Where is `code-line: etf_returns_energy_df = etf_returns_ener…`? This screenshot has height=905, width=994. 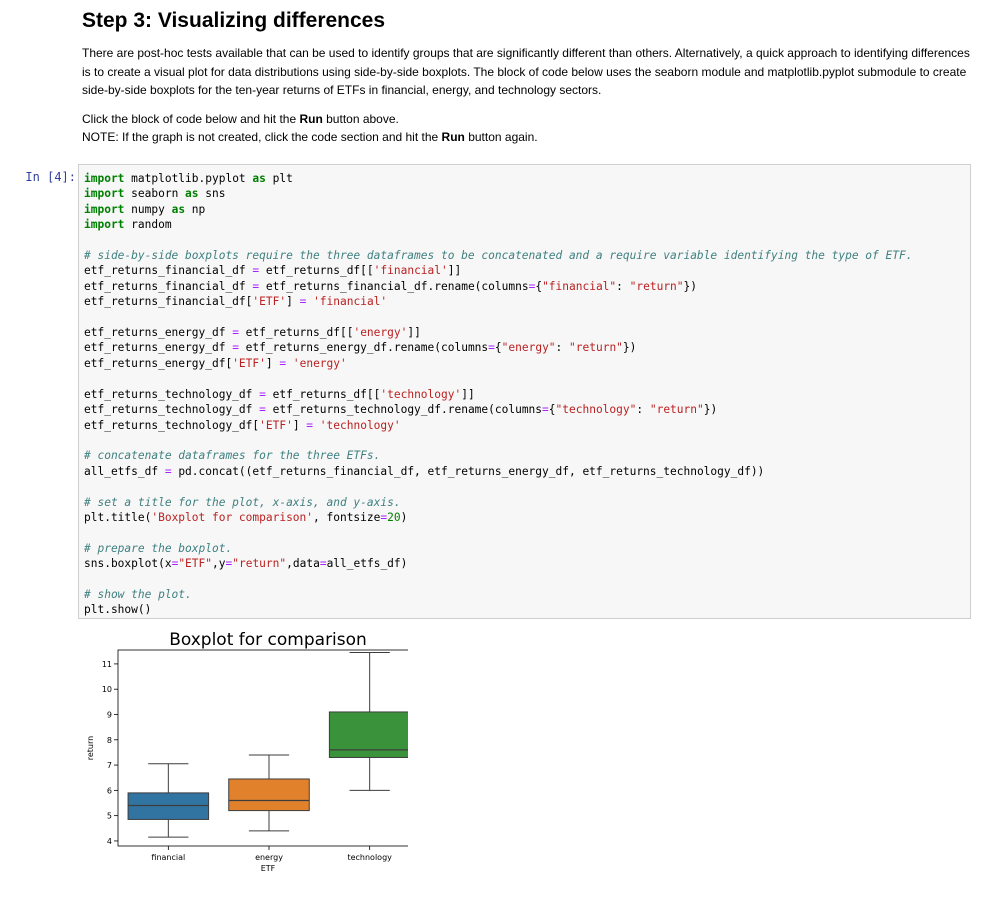 code-line: etf_returns_energy_df = etf_returns_ener… is located at coordinates (360, 348).